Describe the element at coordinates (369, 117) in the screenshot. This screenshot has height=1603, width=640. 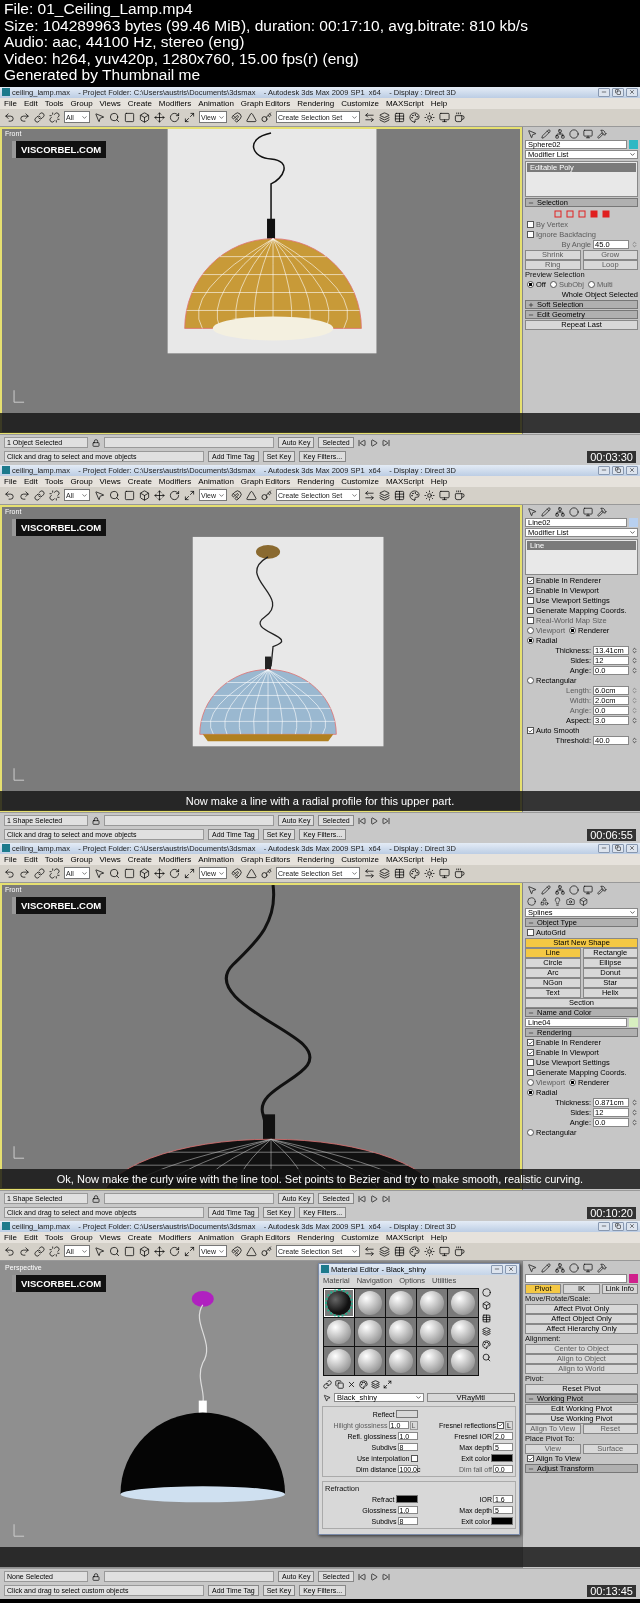
I see `mirror-icon` at that location.